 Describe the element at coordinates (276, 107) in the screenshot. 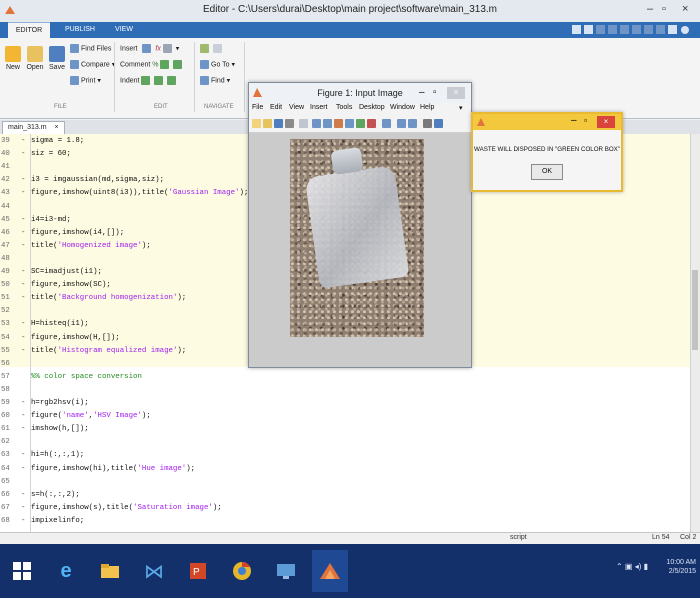

I see `menu-edit: Edit` at that location.